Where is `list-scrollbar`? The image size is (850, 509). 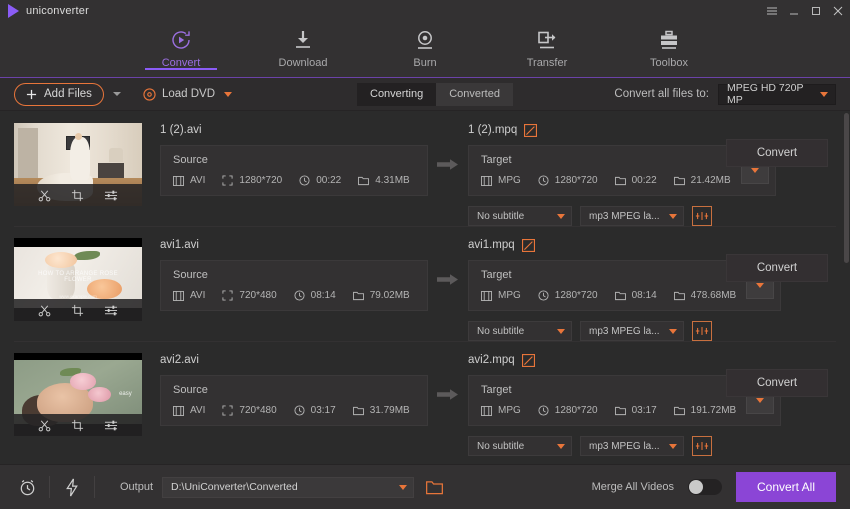 list-scrollbar is located at coordinates (846, 287).